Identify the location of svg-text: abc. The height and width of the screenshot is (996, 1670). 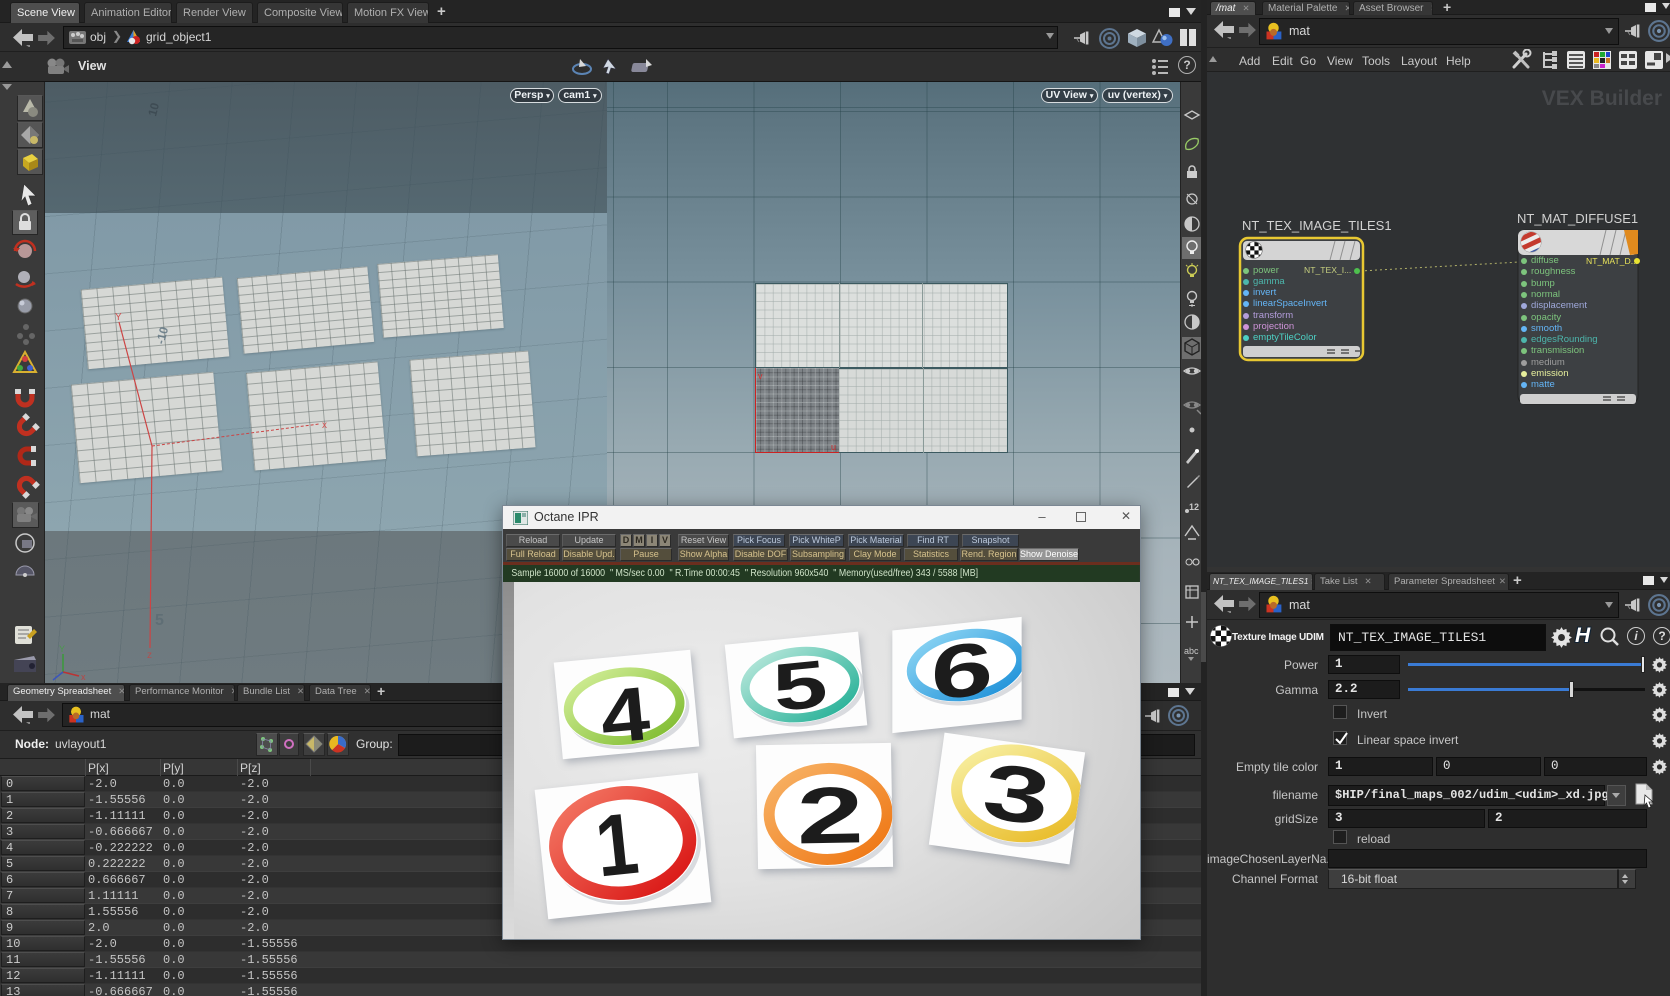
(1191, 651).